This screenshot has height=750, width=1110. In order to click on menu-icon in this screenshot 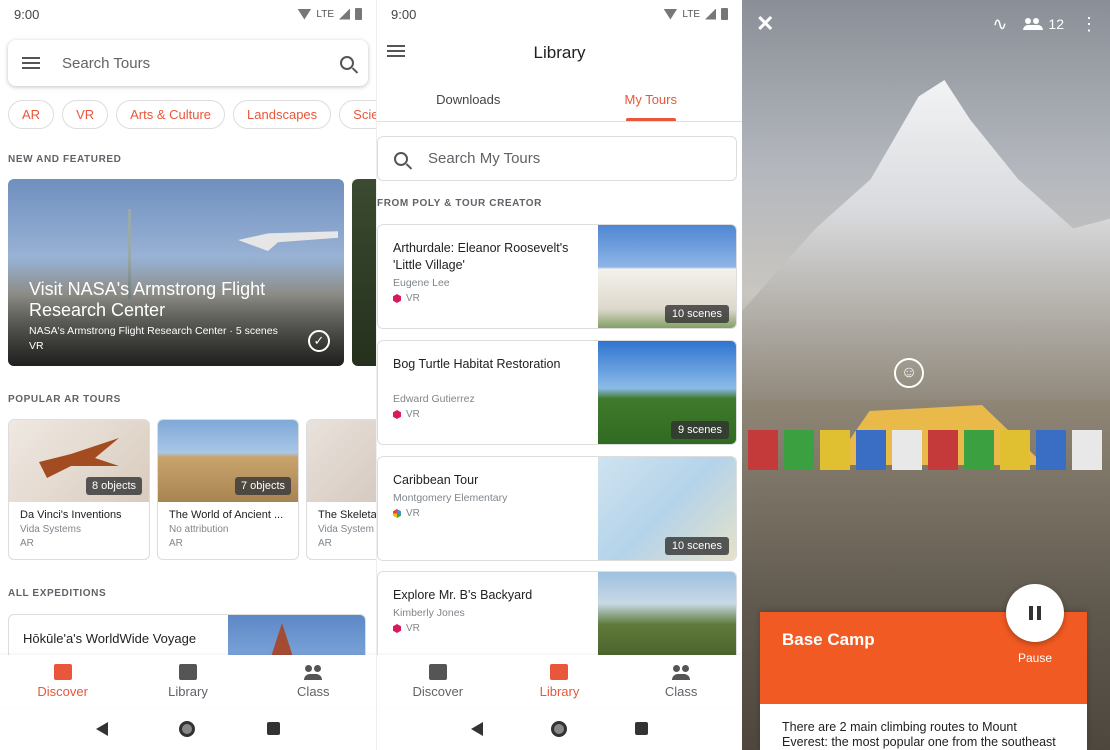, I will do `click(31, 63)`.